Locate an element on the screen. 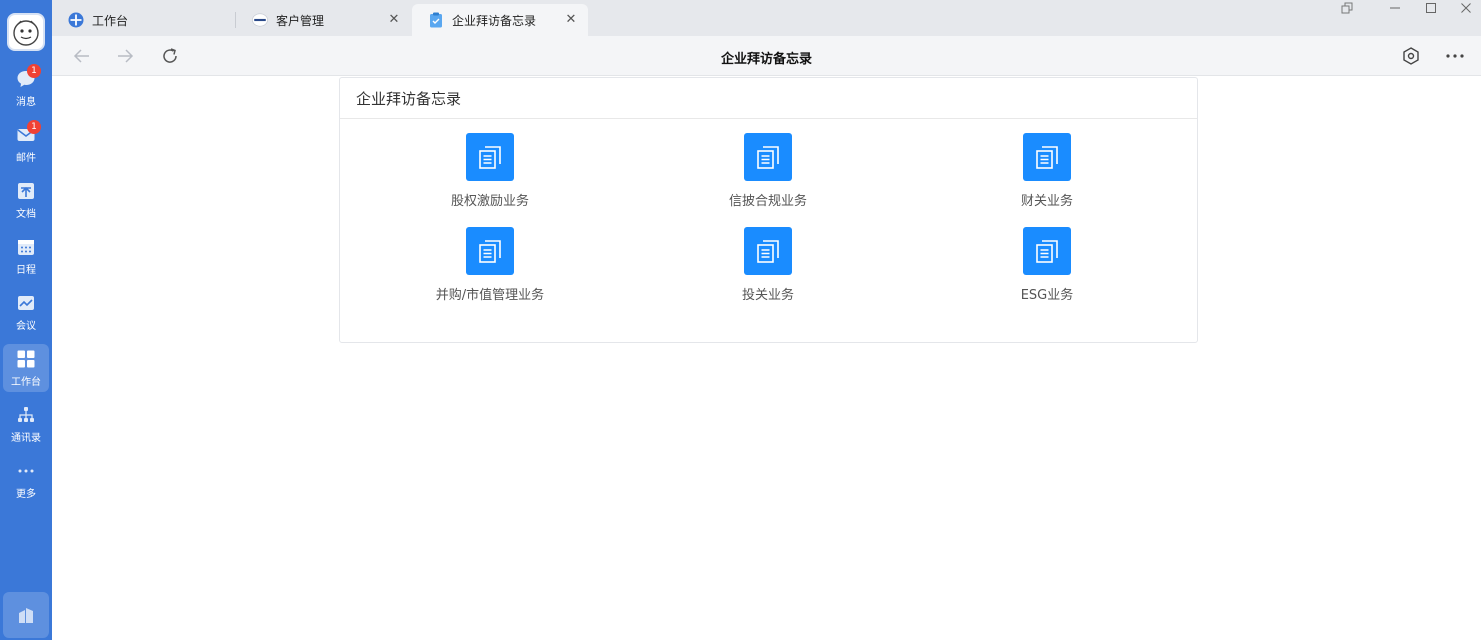  tab-label: 工作台 is located at coordinates (110, 20).